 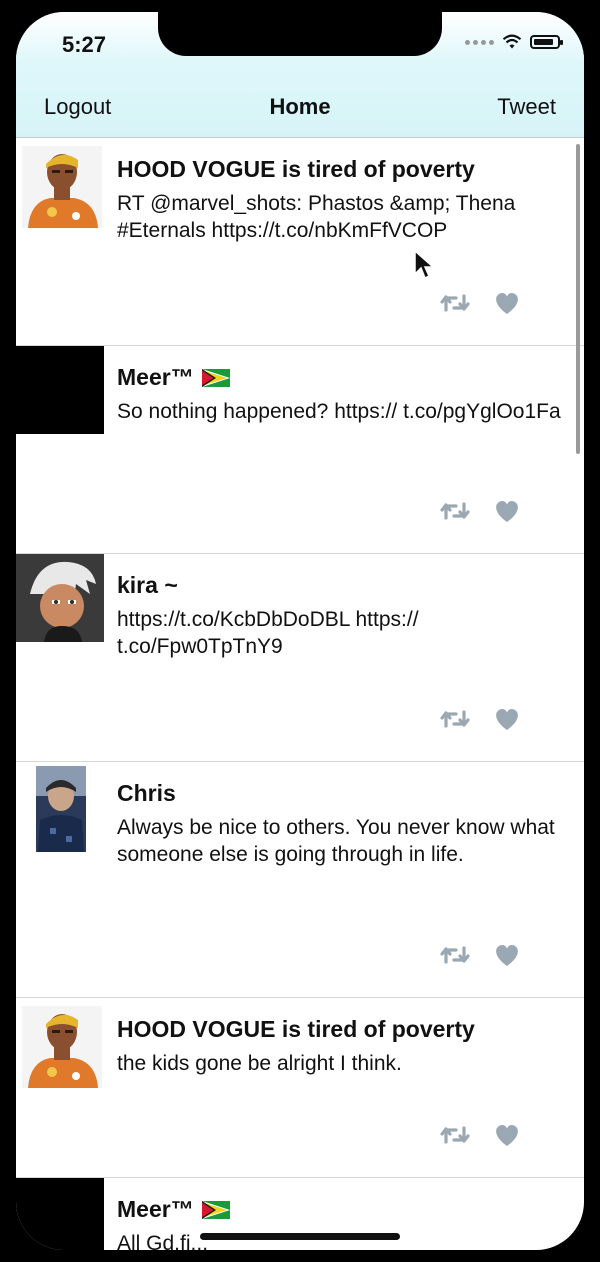 What do you see at coordinates (84, 44) in the screenshot?
I see `status-time: 5:27` at bounding box center [84, 44].